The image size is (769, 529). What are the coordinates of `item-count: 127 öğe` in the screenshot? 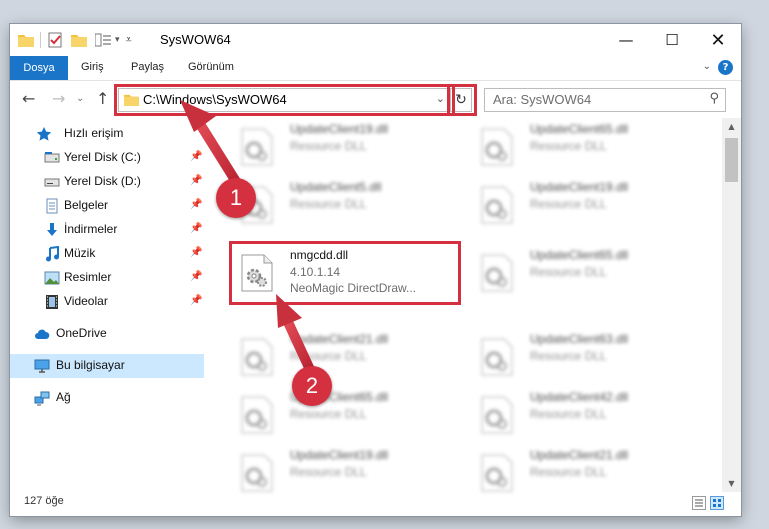 It's located at (44, 501).